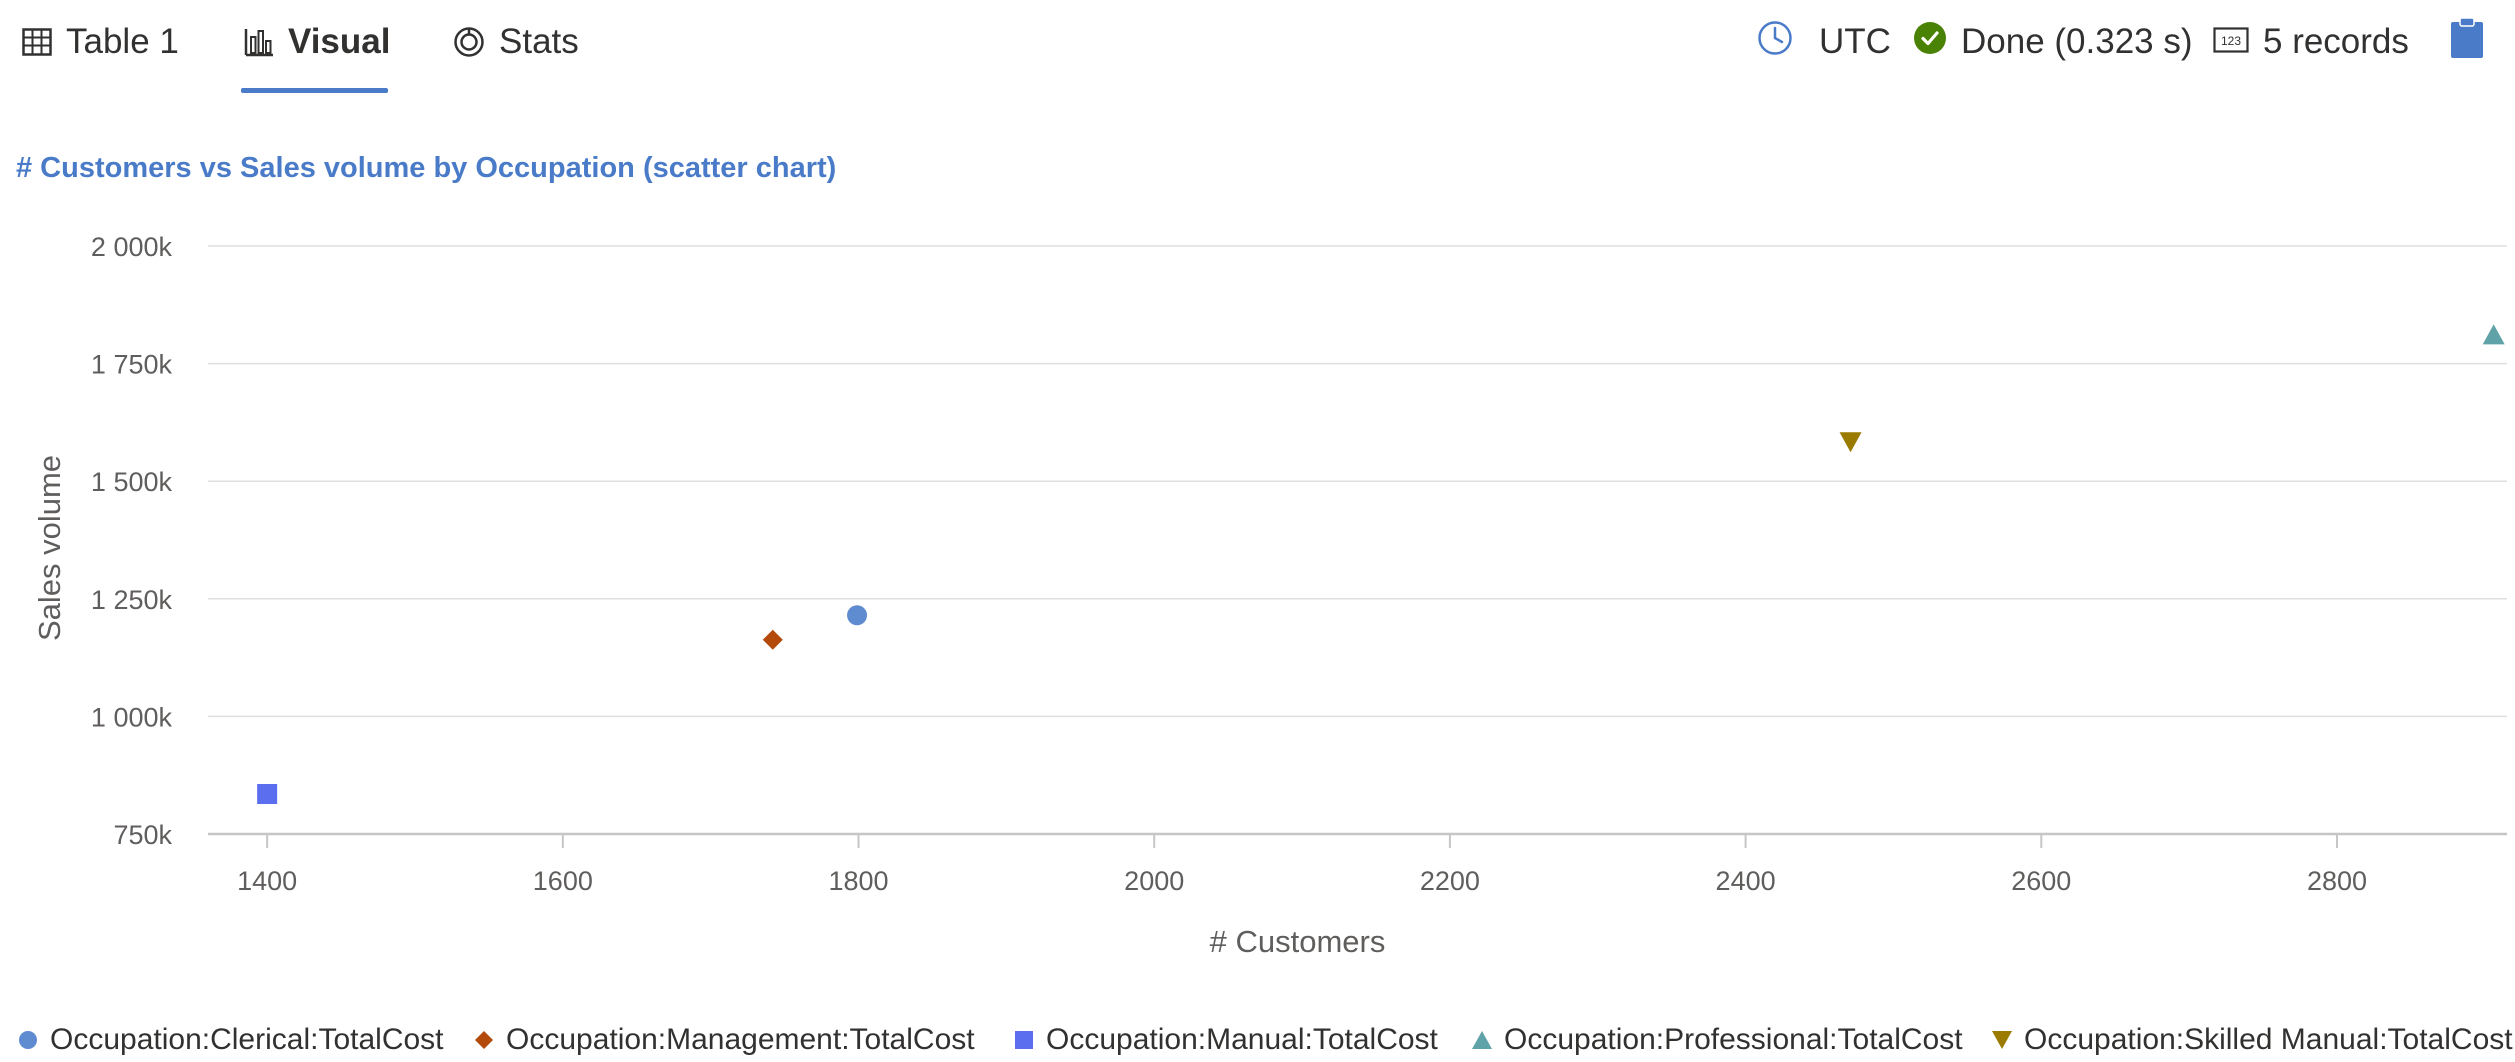 The height and width of the screenshot is (1062, 2515). I want to click on x-tick-label: 2400, so click(1746, 881).